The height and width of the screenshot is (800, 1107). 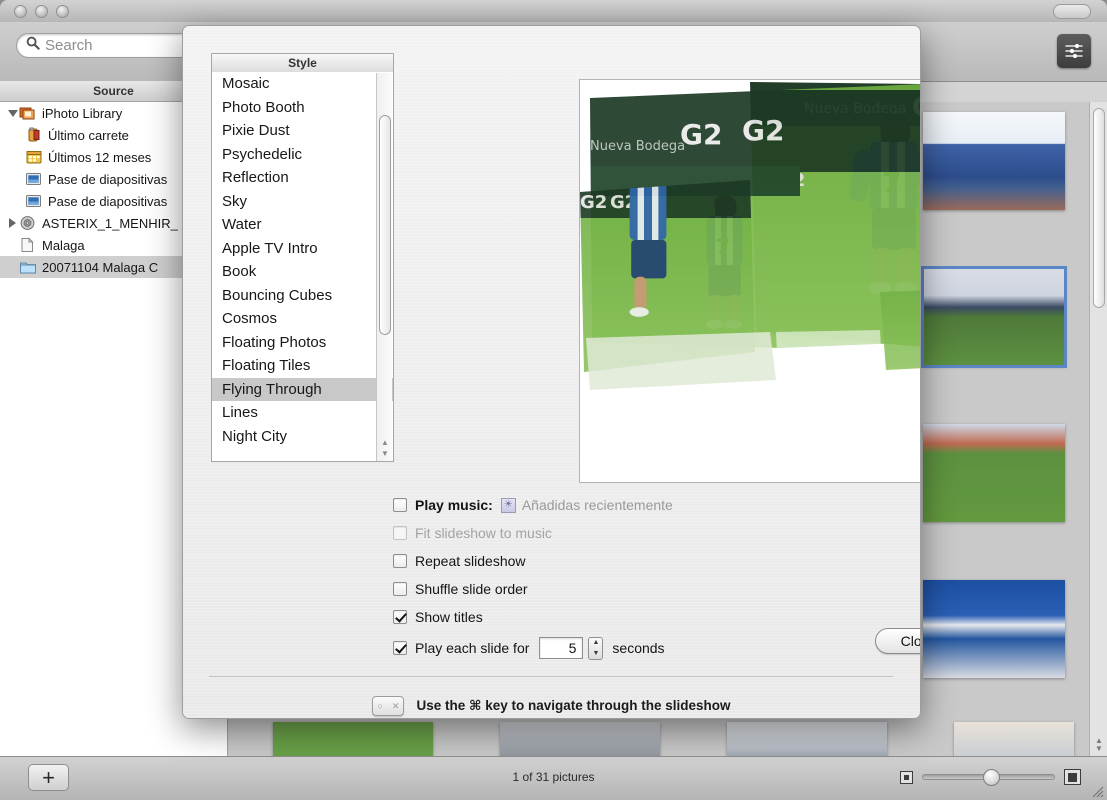 What do you see at coordinates (12, 113) in the screenshot?
I see `disclosure-triangle-down-icon` at bounding box center [12, 113].